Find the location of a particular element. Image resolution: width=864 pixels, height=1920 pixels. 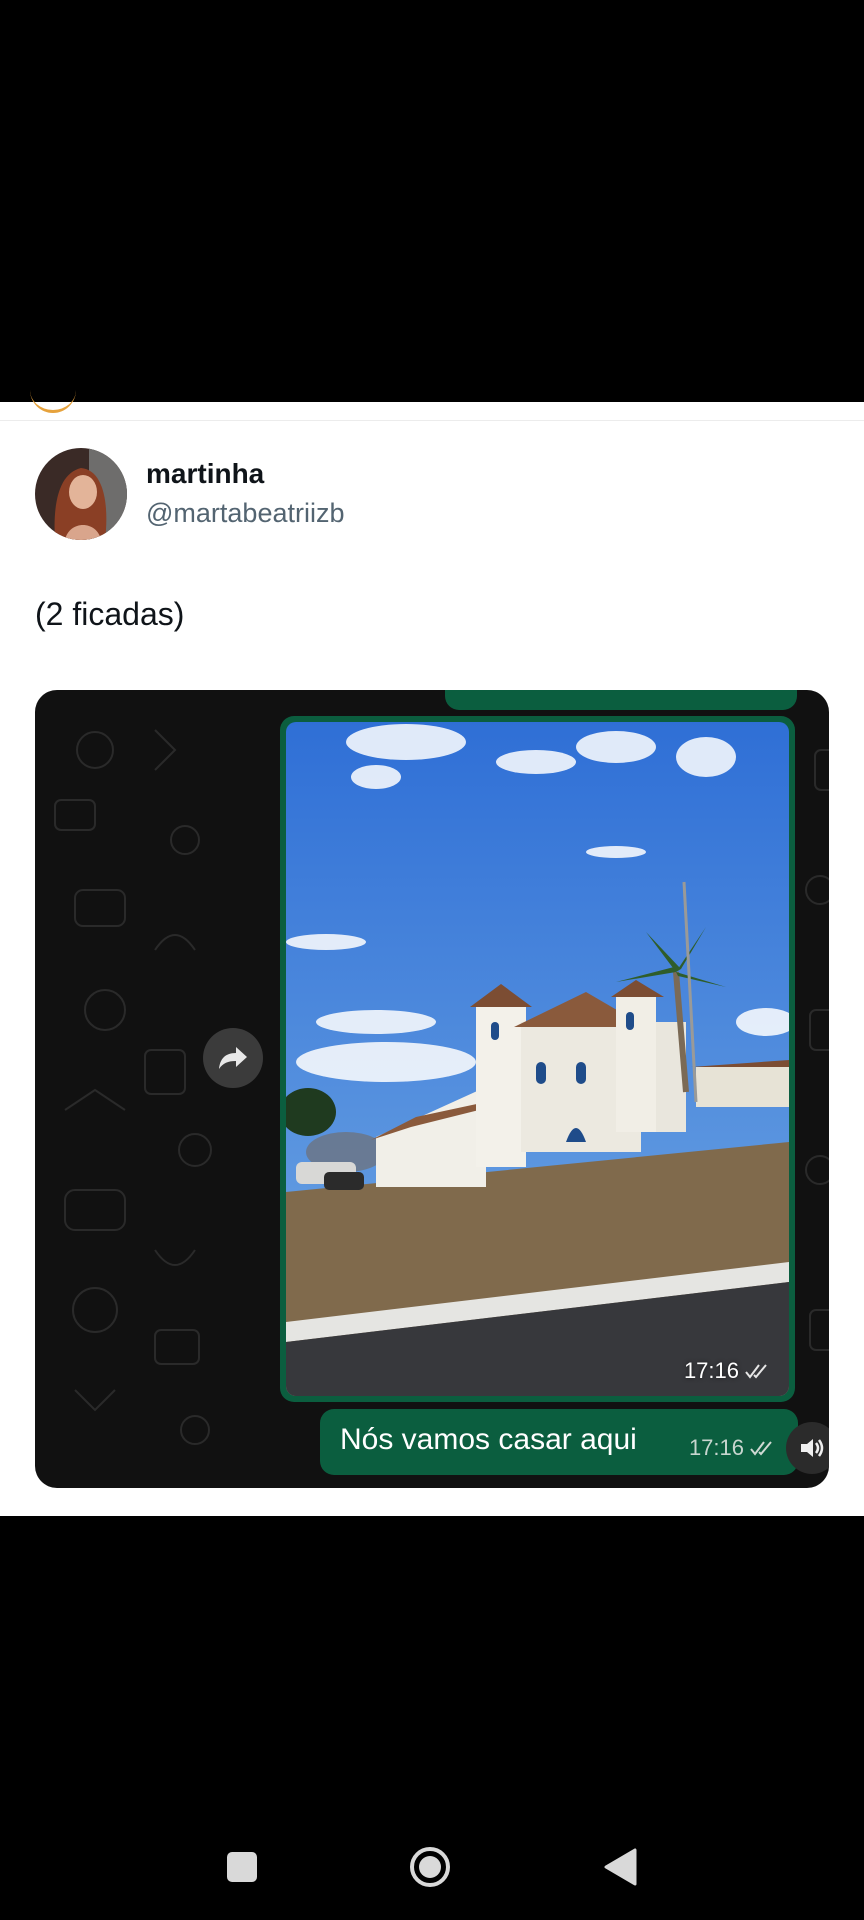

text-message-bubble: Nós vamos casar aqui 17:16 is located at coordinates (559, 1442).